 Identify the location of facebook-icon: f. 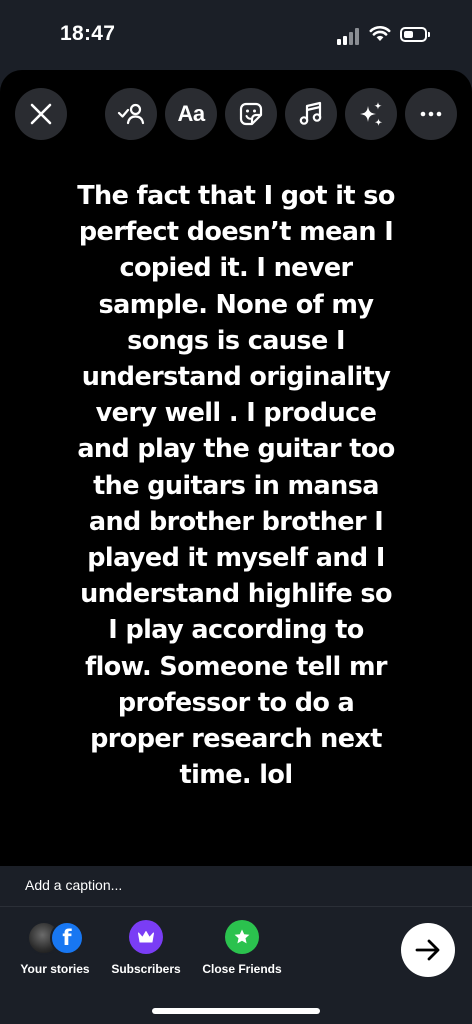
(67, 938).